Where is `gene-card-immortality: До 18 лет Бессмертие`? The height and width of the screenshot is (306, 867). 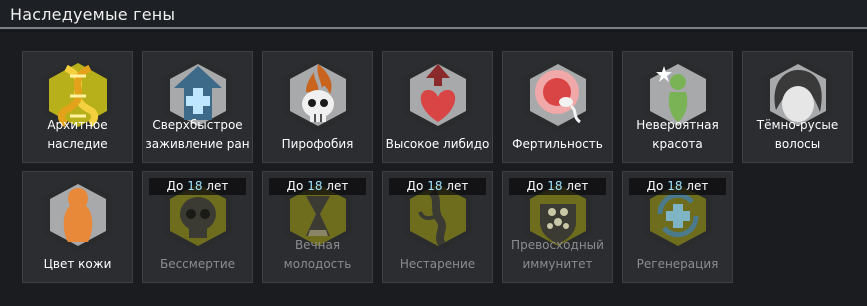
gene-card-immortality: До 18 лет Бессмертие is located at coordinates (197, 227).